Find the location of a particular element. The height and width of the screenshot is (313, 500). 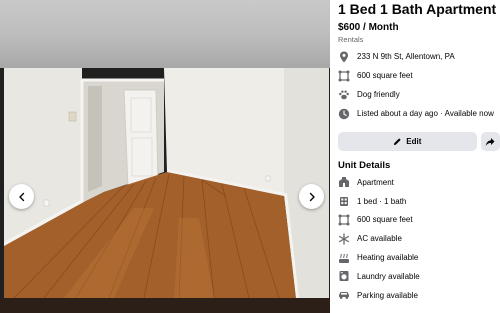

unit-detail-heating-text: Heating available is located at coordinates (388, 258).